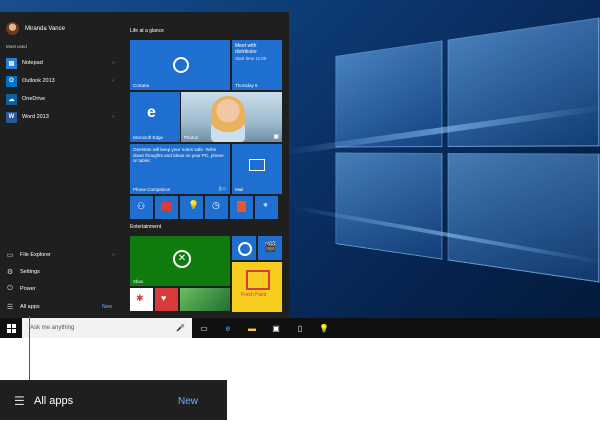  I want to click on settings-item: ⚙ Settings, so click(62, 272).